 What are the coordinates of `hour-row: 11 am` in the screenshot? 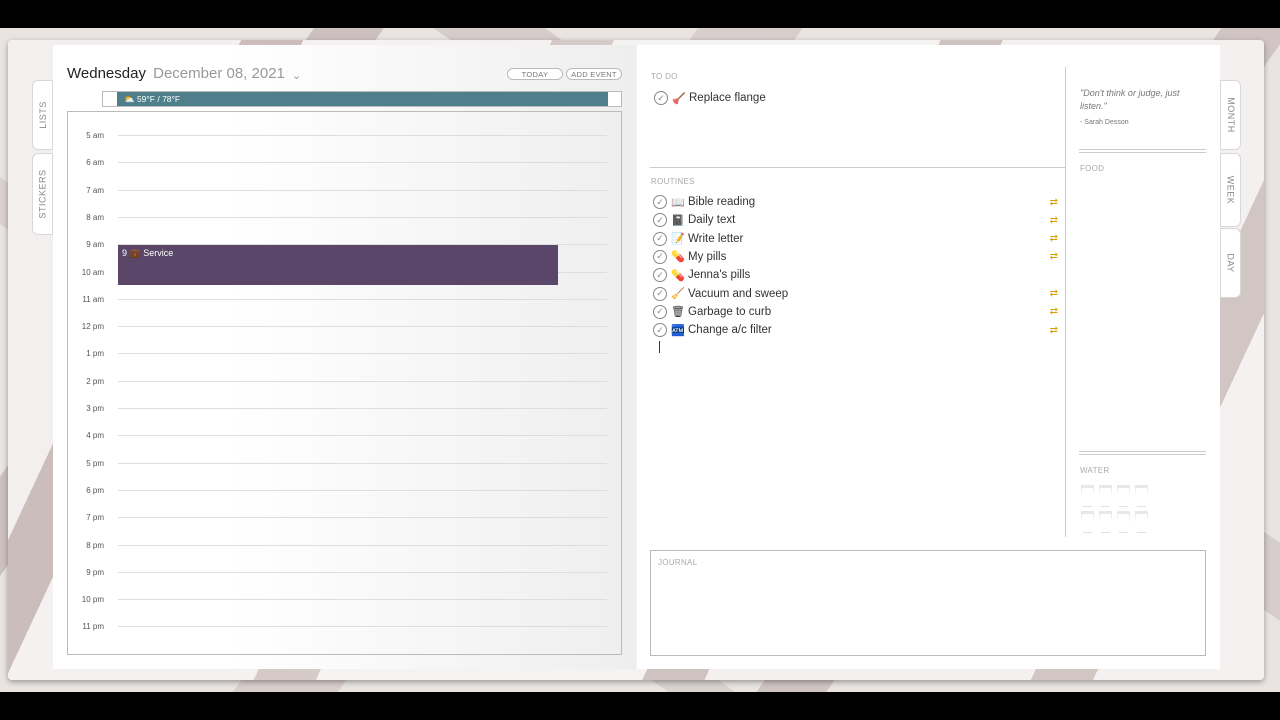 It's located at (344, 310).